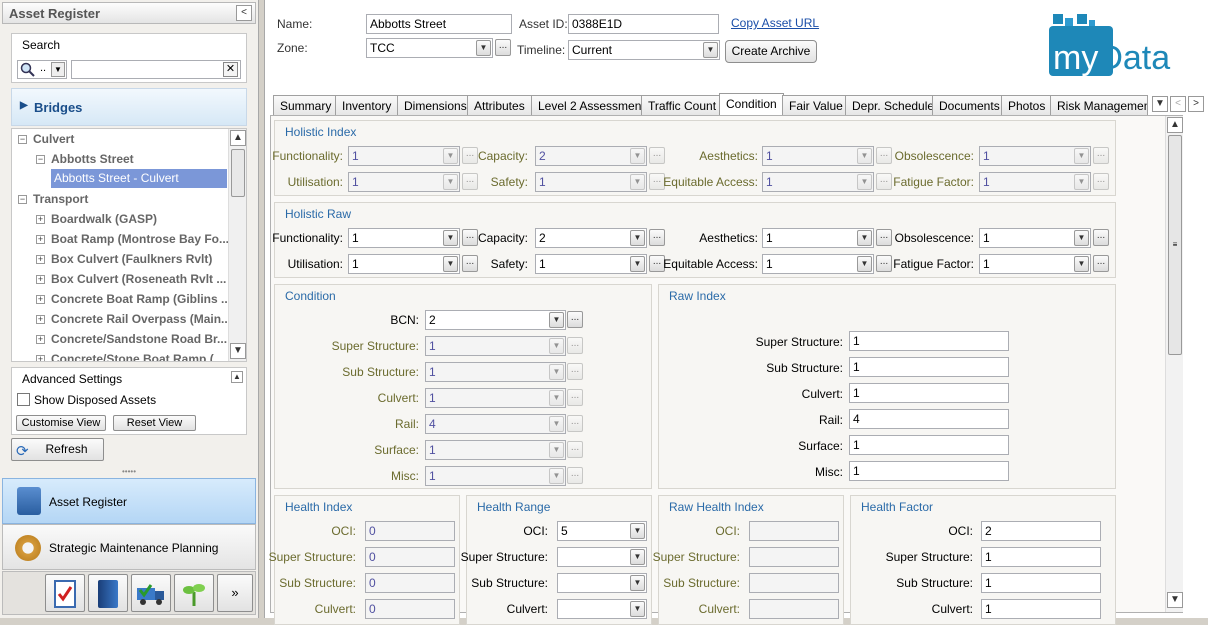  What do you see at coordinates (410, 557) in the screenshot?
I see `super-structure-field: 0` at bounding box center [410, 557].